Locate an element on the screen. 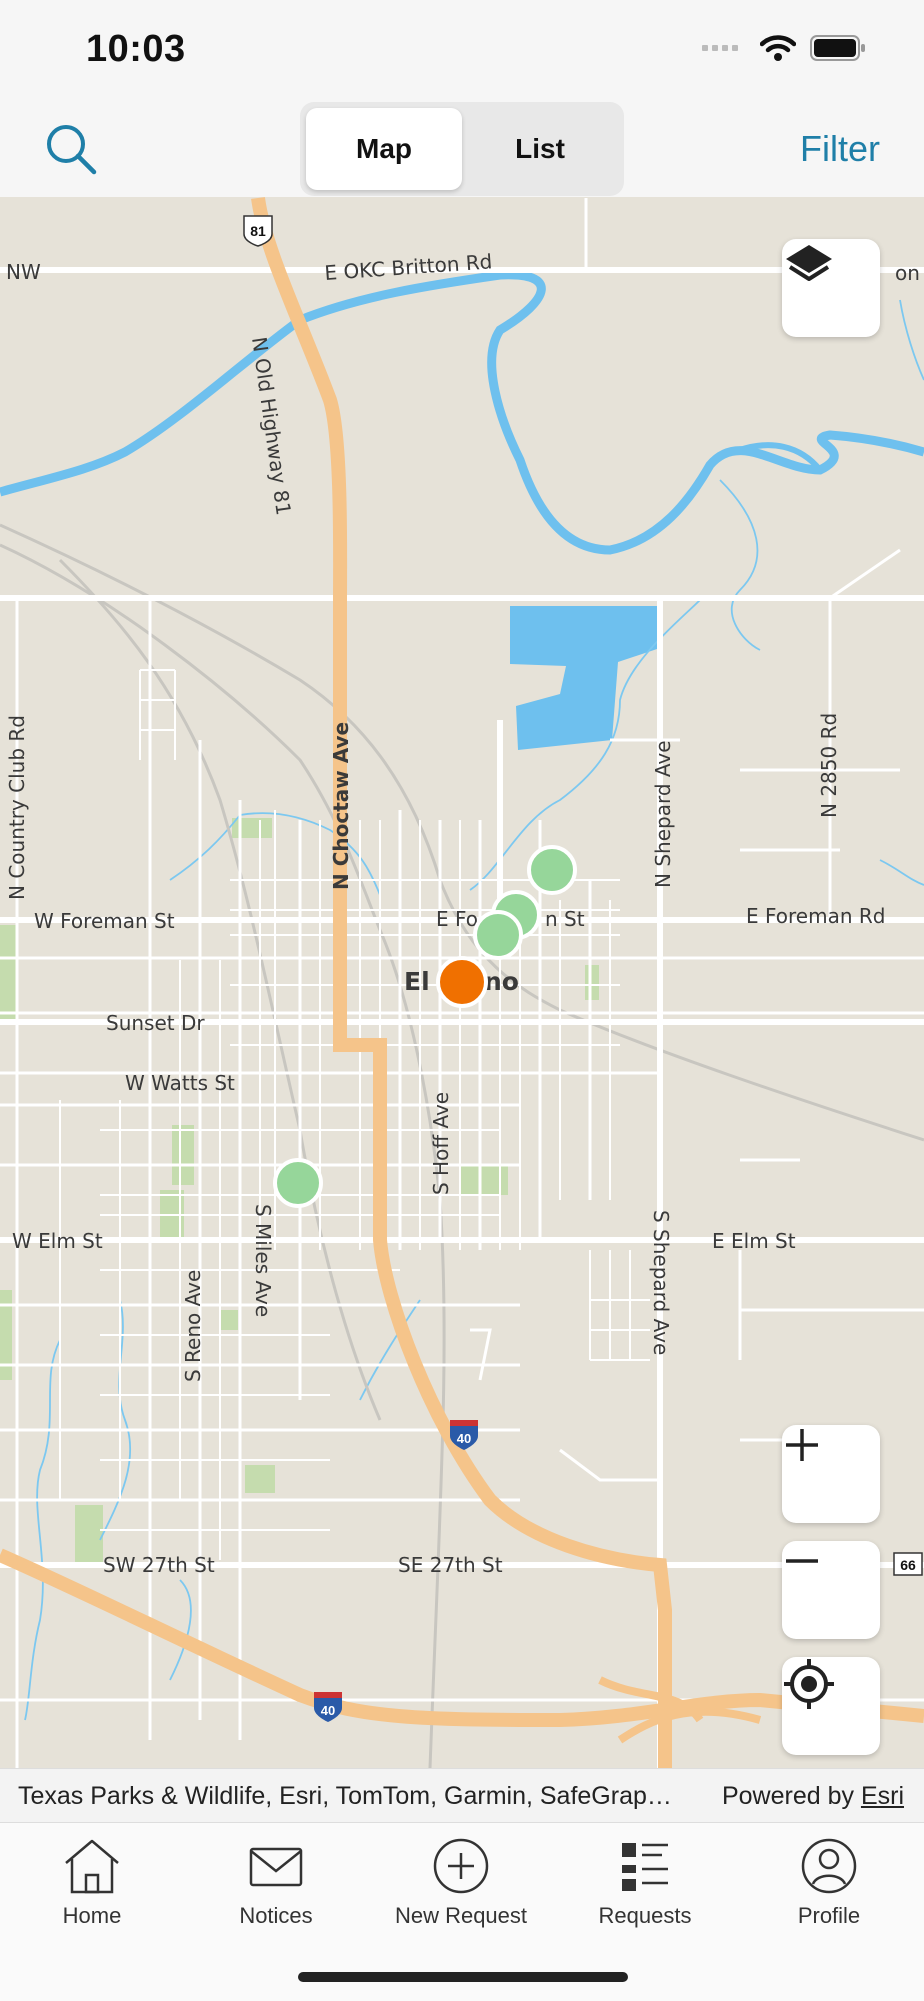 Image resolution: width=924 pixels, height=2001 pixels. shield-label: 81 is located at coordinates (258, 231).